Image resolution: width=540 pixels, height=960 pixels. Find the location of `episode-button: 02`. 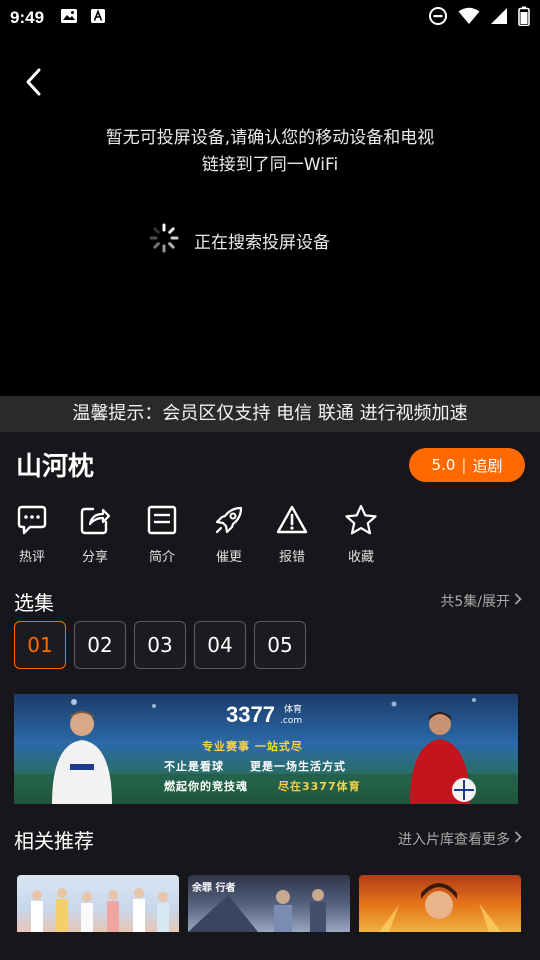

episode-button: 02 is located at coordinates (100, 645).